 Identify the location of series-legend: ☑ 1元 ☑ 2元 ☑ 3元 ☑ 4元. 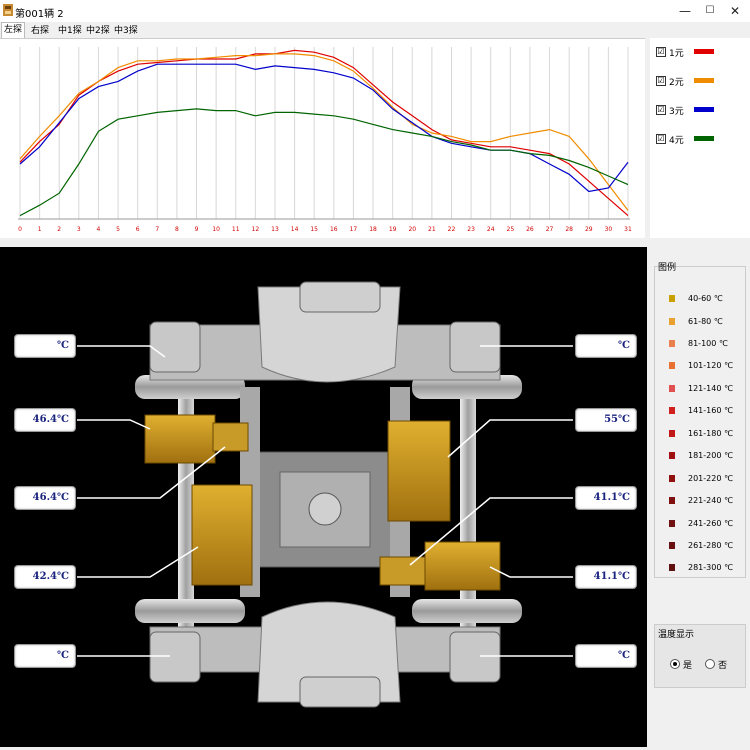
(700, 138).